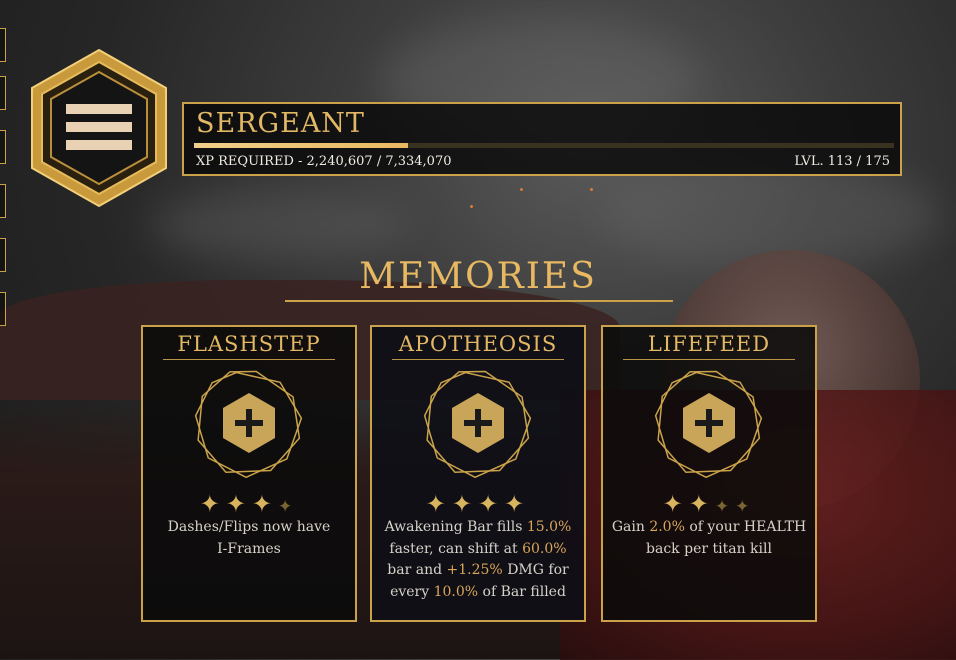  Describe the element at coordinates (99, 128) in the screenshot. I see `rank-emblem-icon` at that location.